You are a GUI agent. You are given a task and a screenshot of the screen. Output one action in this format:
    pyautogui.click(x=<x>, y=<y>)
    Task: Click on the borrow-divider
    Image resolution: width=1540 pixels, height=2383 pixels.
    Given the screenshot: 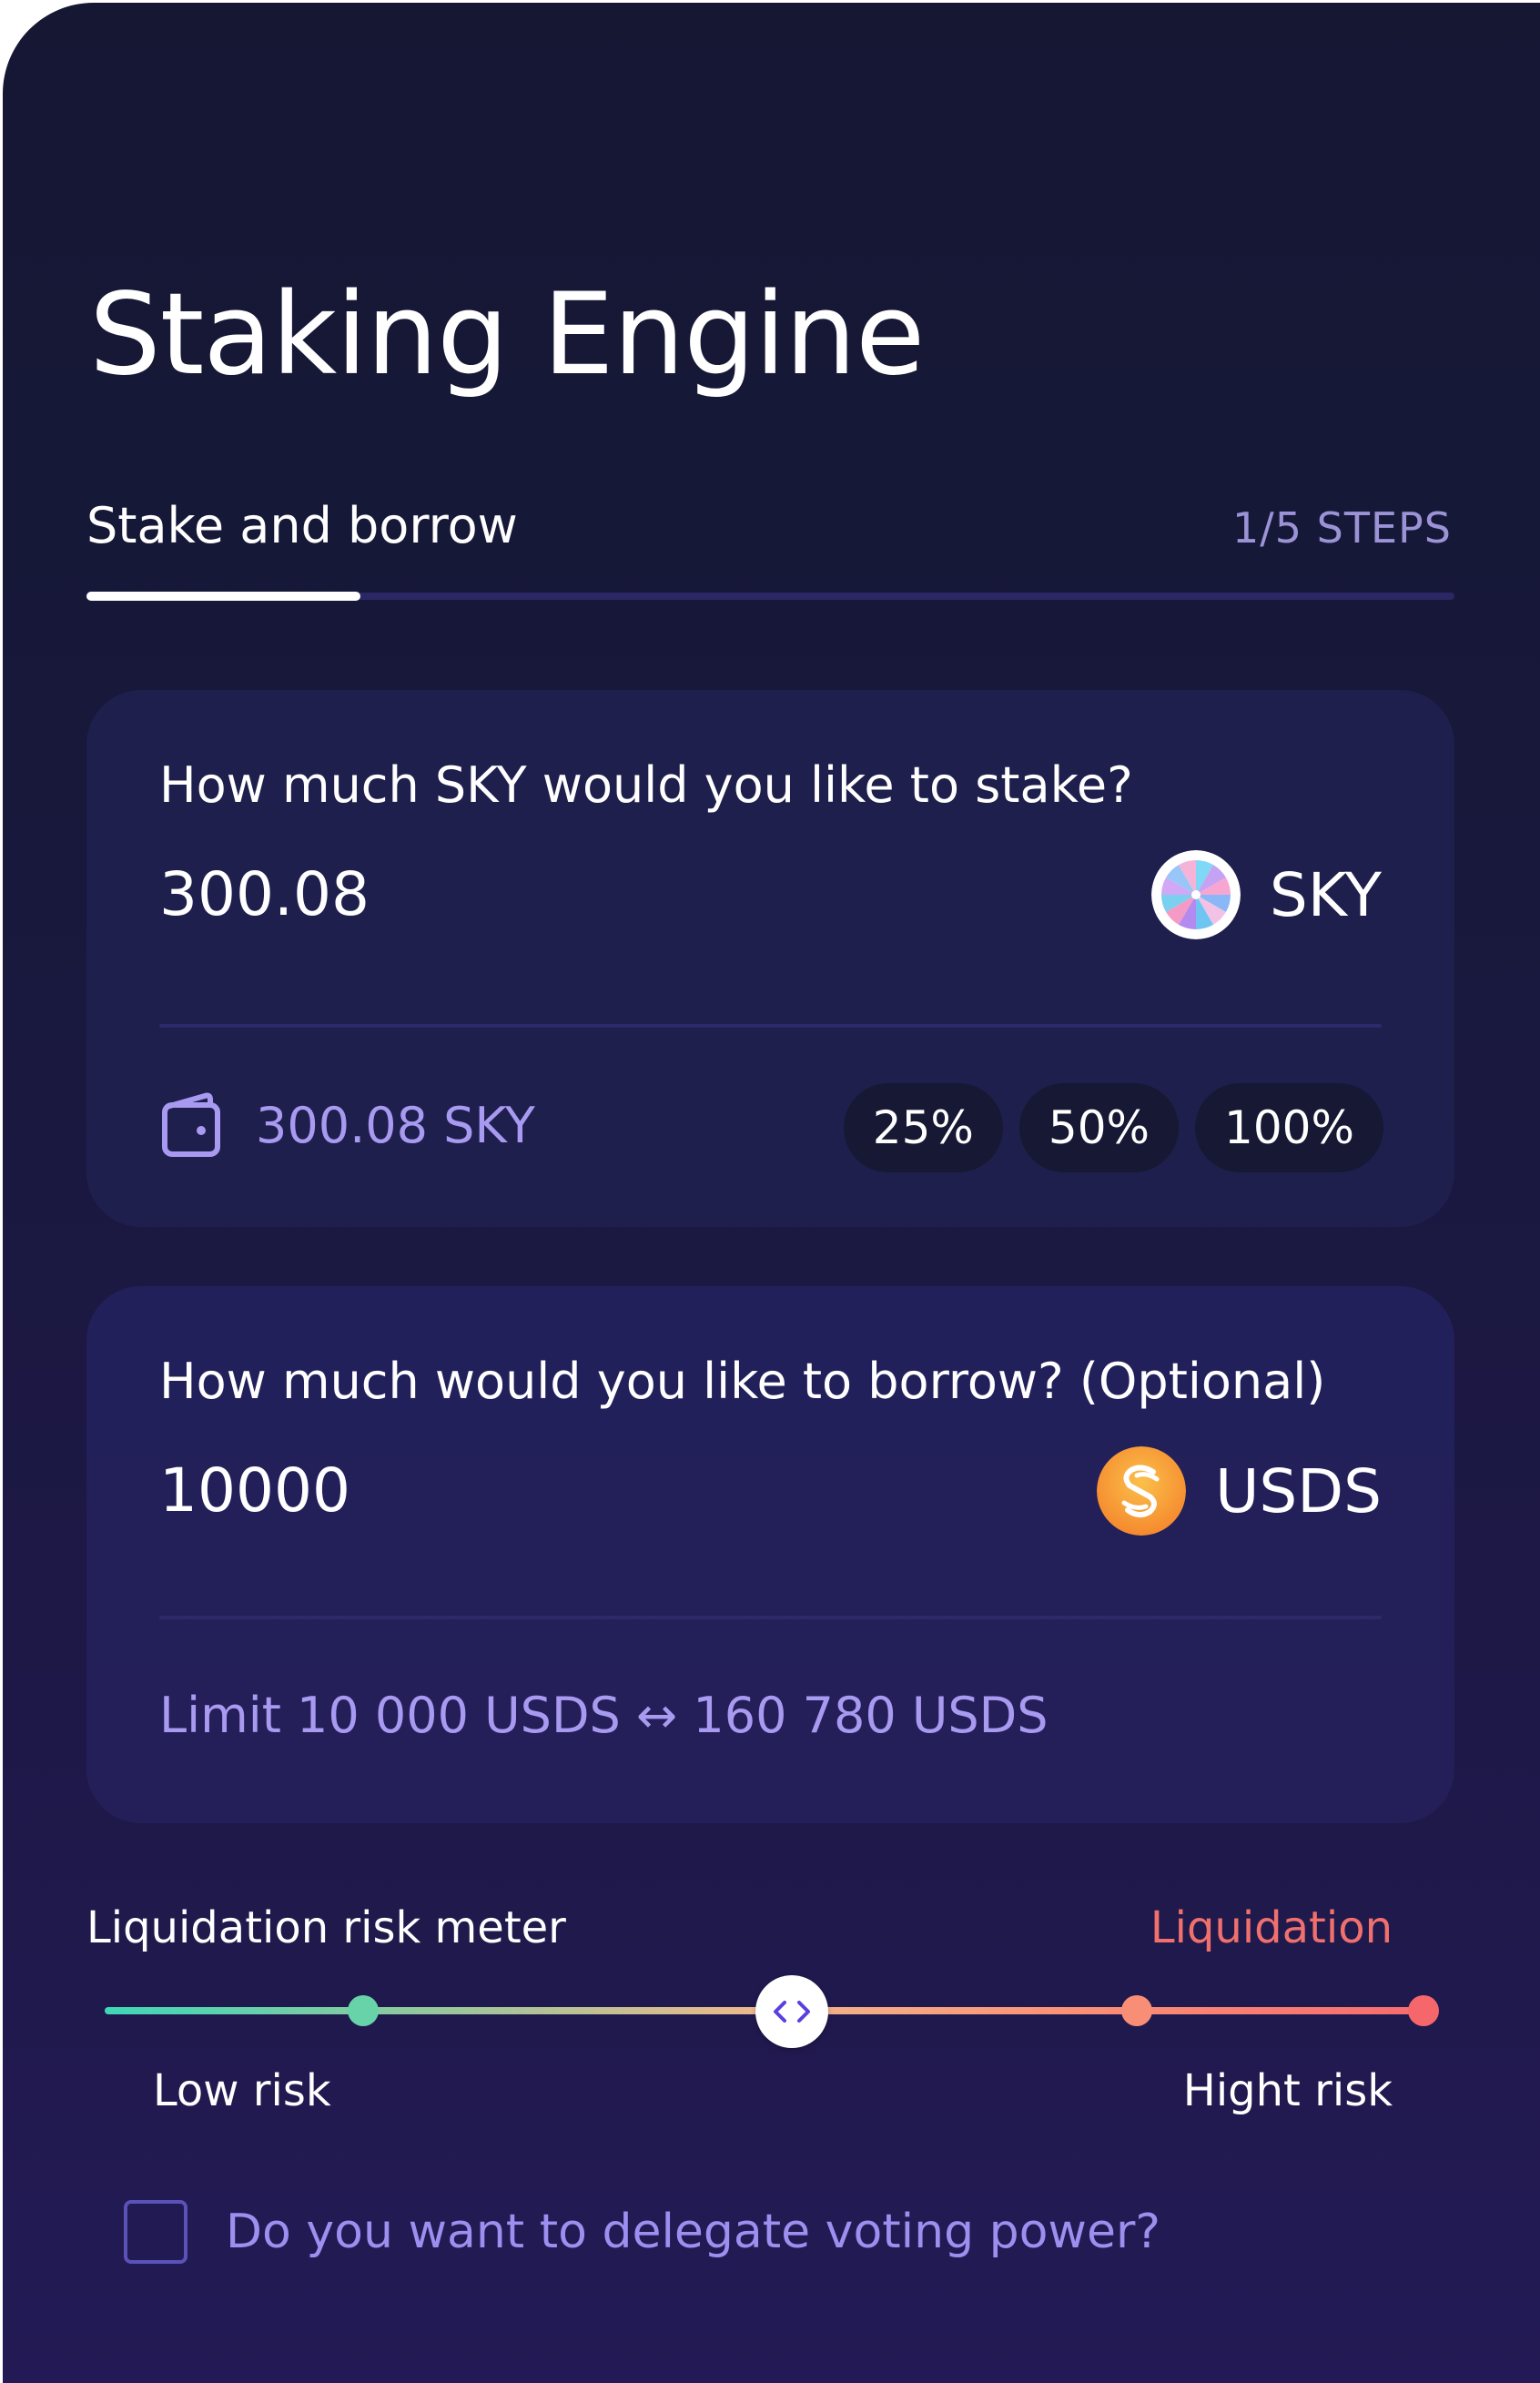 What is the action you would take?
    pyautogui.click(x=770, y=1618)
    